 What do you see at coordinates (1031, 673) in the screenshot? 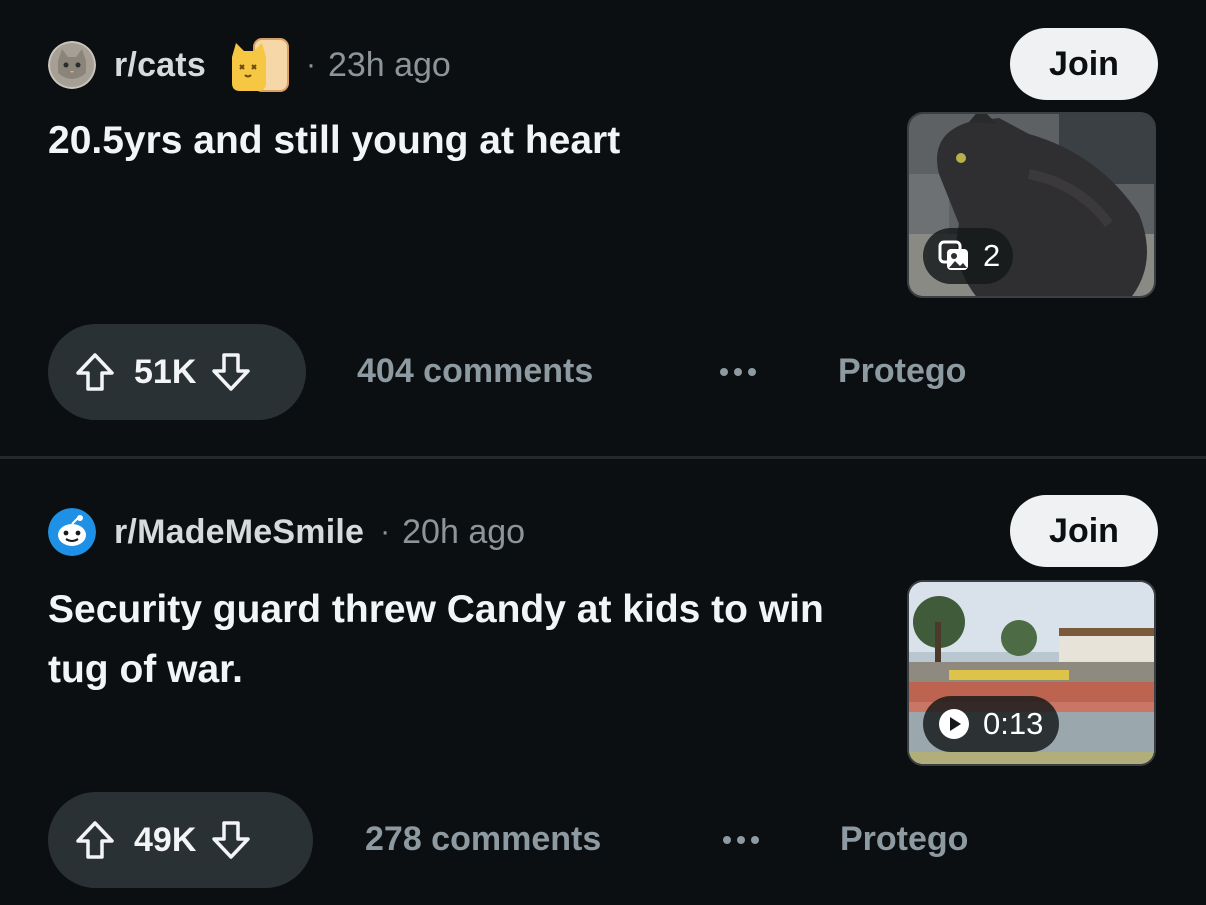
I see `post-thumbnail: 0:13` at bounding box center [1031, 673].